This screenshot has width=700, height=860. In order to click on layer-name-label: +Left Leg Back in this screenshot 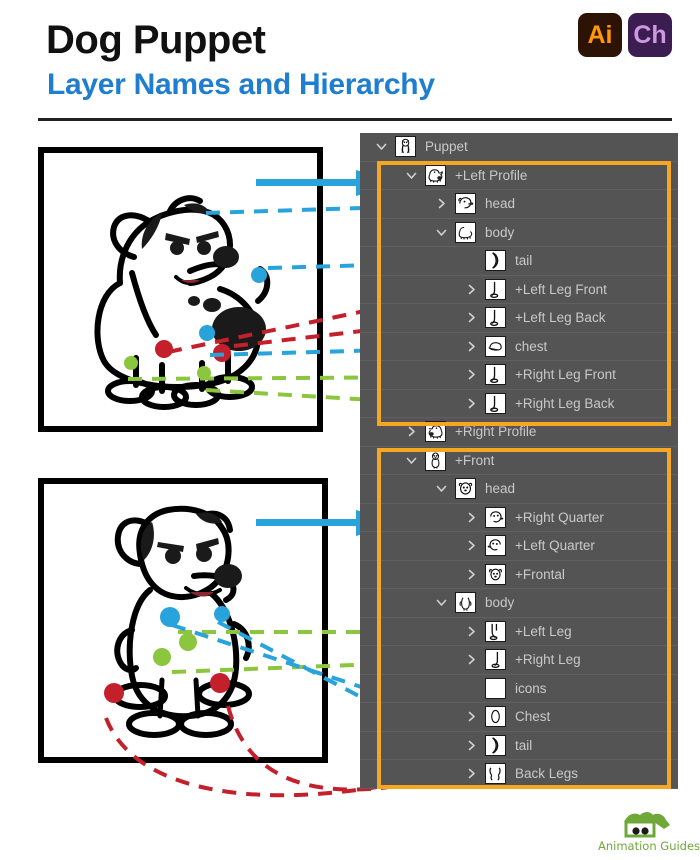, I will do `click(560, 318)`.